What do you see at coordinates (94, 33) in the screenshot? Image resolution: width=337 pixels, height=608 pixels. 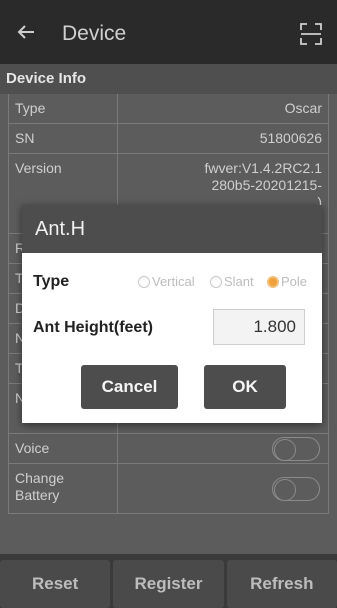 I see `page-title: Device` at bounding box center [94, 33].